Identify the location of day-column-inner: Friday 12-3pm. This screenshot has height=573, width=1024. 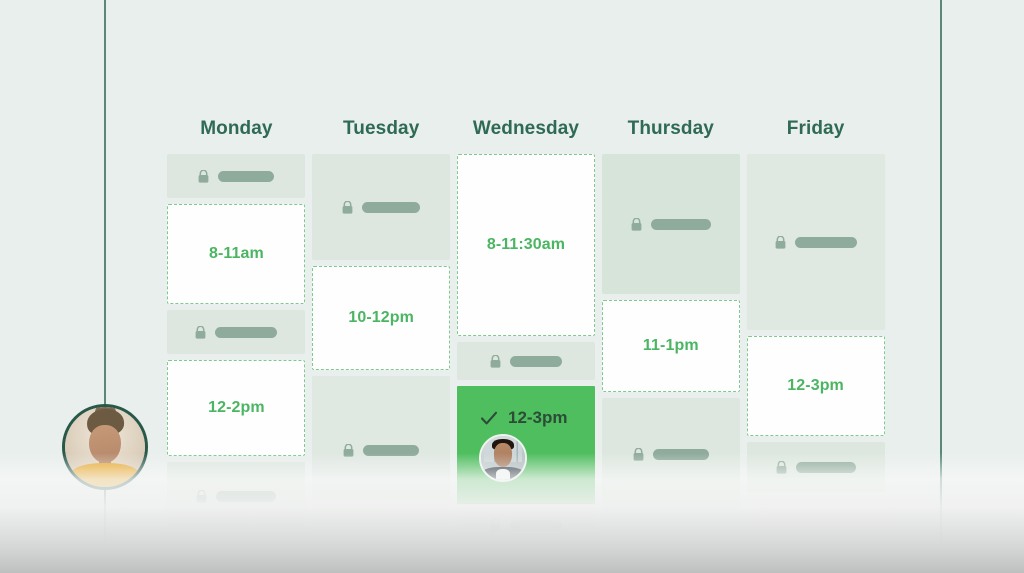
(815, 308).